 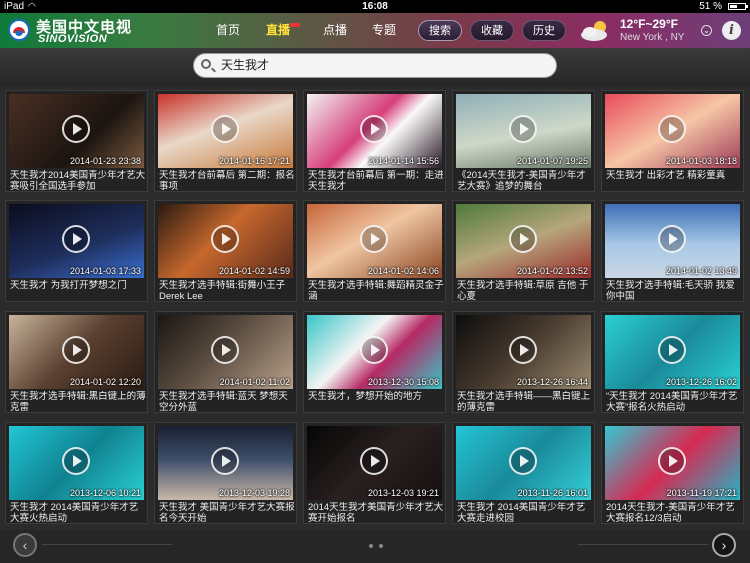 I want to click on video-card: 2014-01-03 18:18 天生我才 出彩才艺 精彩童真, so click(x=672, y=141).